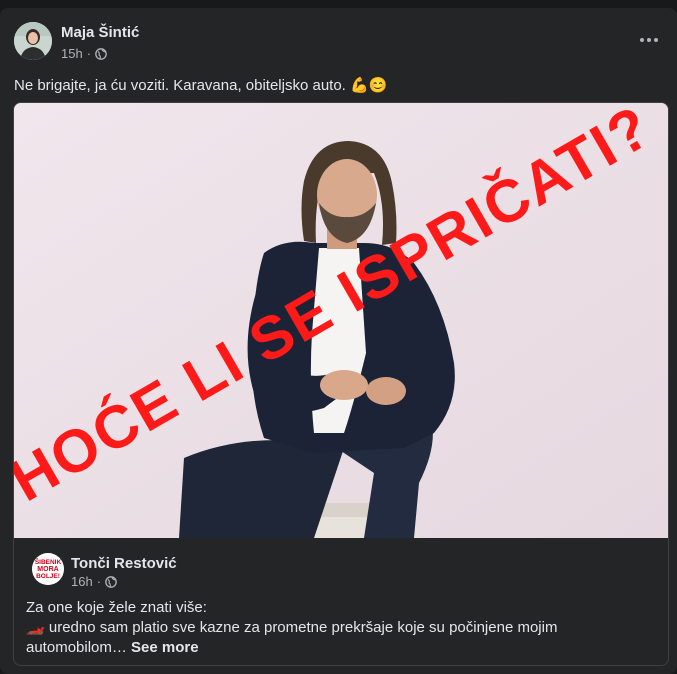 The height and width of the screenshot is (674, 677). I want to click on shared-author-avatar: ŠIBENIK MORA BOLJE!, so click(48, 569).